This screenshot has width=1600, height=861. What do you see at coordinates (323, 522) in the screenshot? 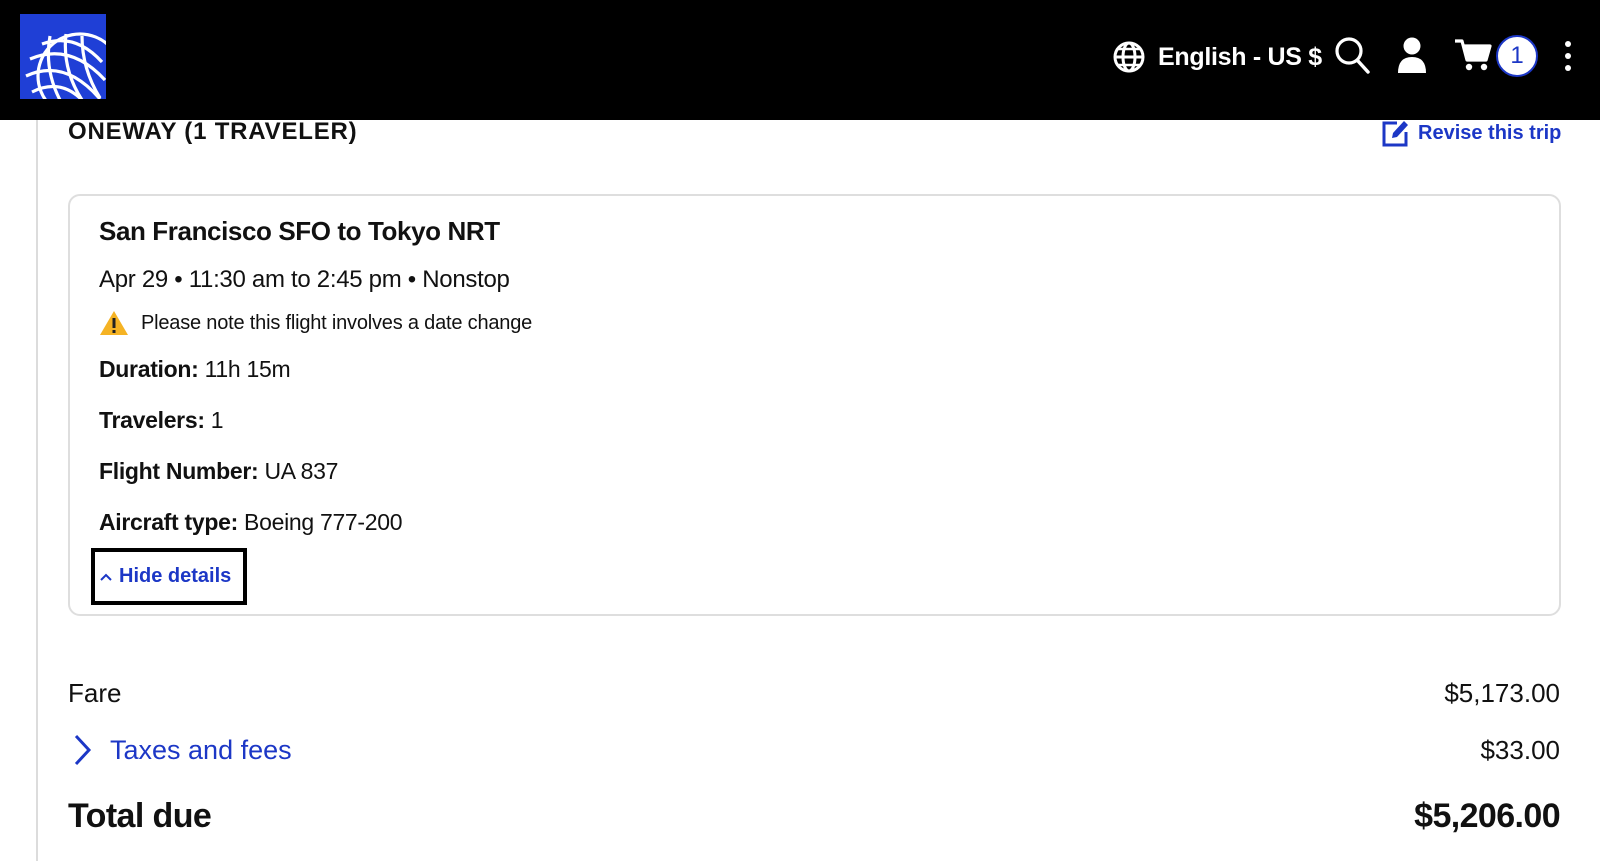
I see `aircraft-value: Boeing 777-200` at bounding box center [323, 522].